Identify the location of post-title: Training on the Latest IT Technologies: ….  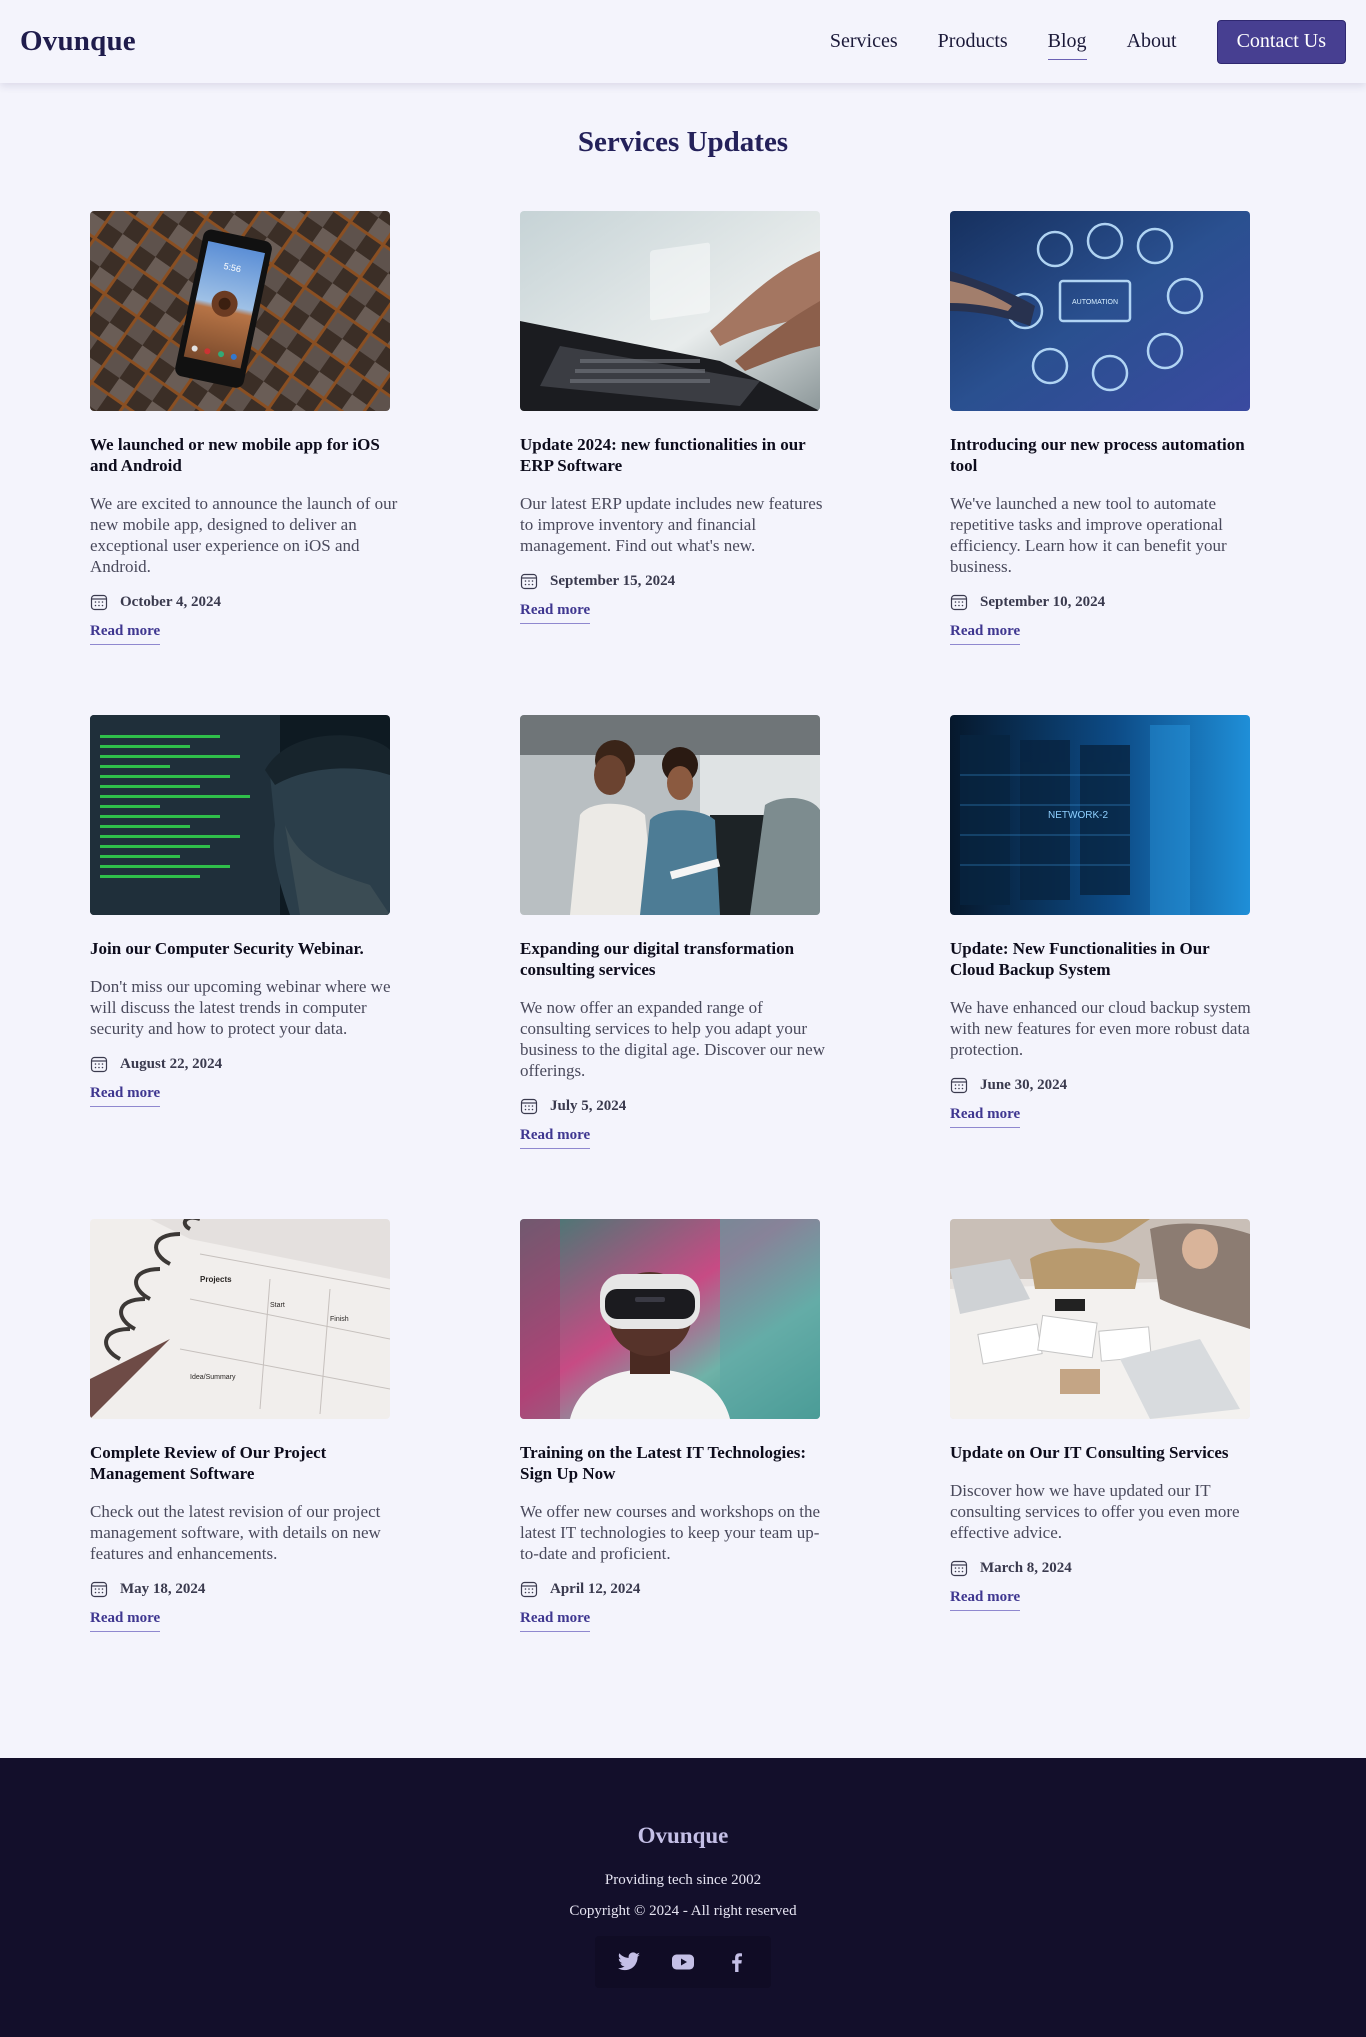
(670, 1463).